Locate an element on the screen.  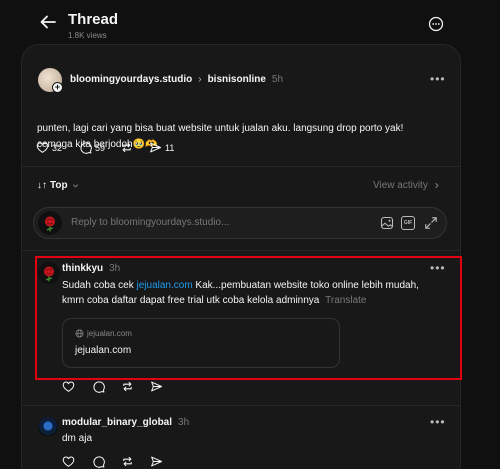
repost-icon is located at coordinates (126, 147).